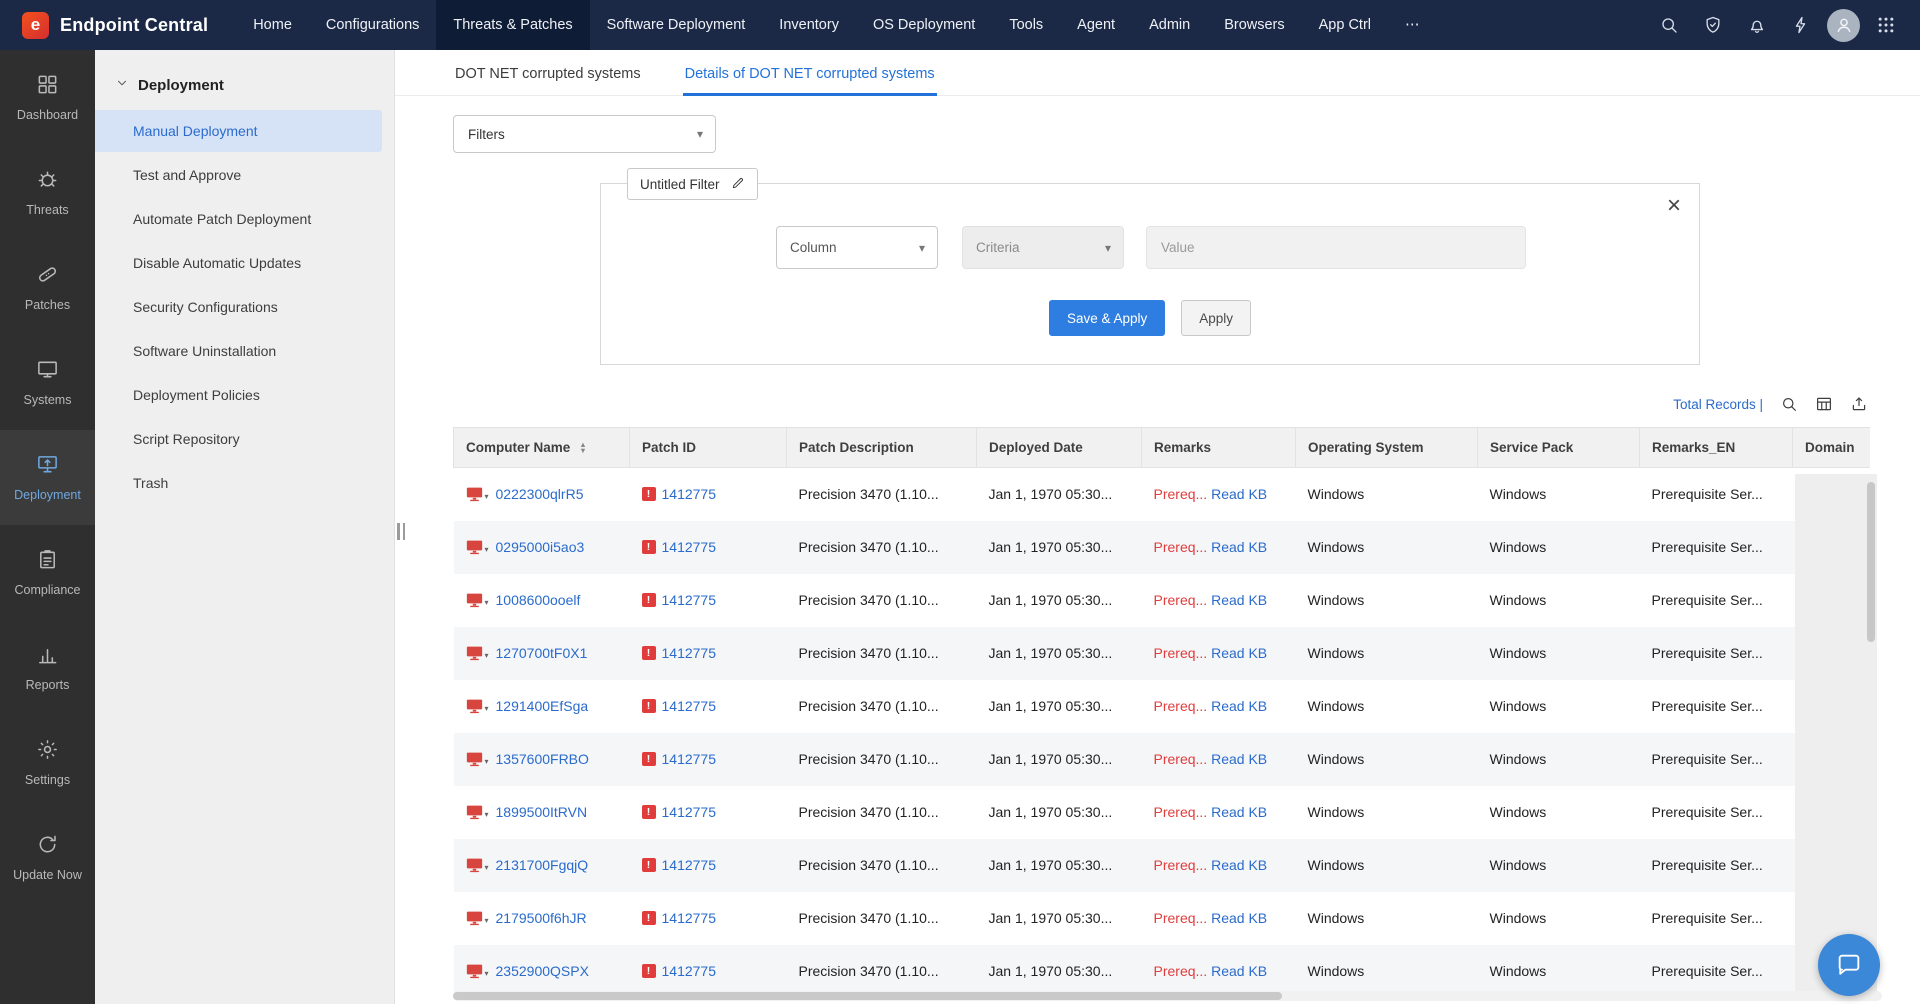 This screenshot has height=1004, width=1920. I want to click on rail-item-update-now: Update Now, so click(47, 857).